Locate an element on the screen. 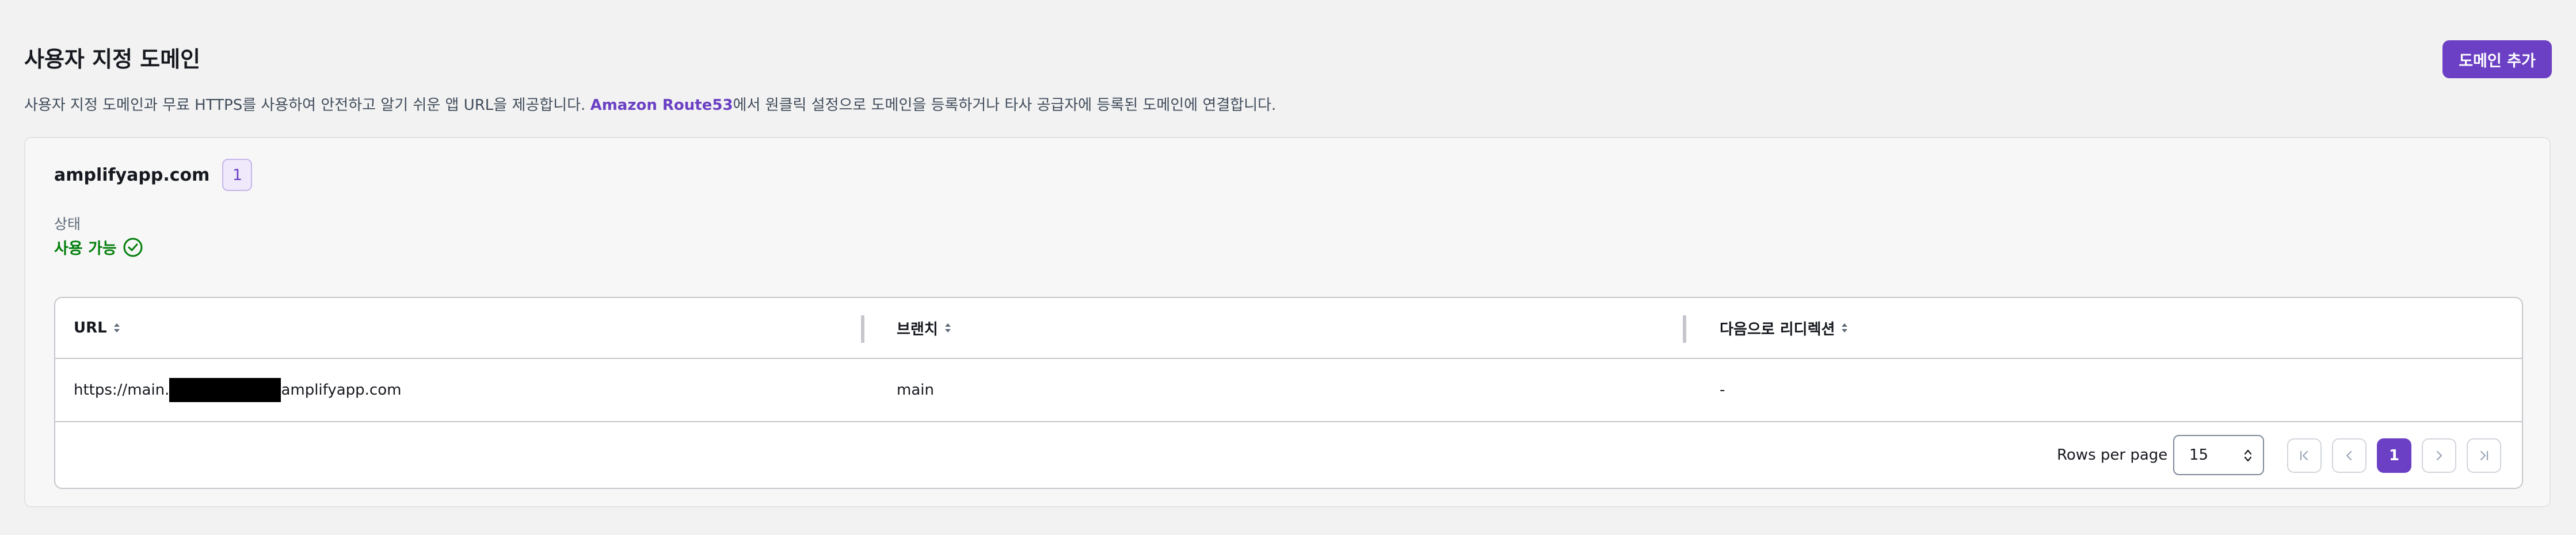 This screenshot has height=535, width=2576. column-header-branch: 브랜치 is located at coordinates (924, 328).